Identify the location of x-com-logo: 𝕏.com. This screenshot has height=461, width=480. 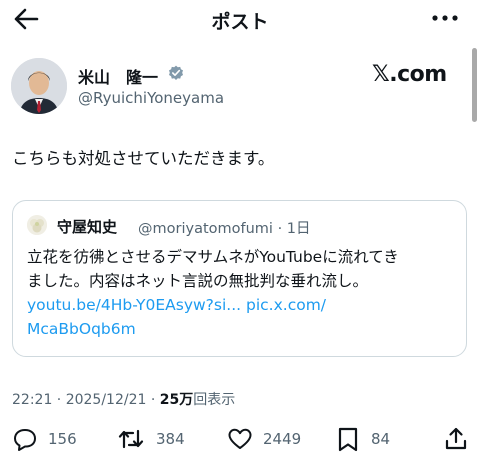
(409, 74).